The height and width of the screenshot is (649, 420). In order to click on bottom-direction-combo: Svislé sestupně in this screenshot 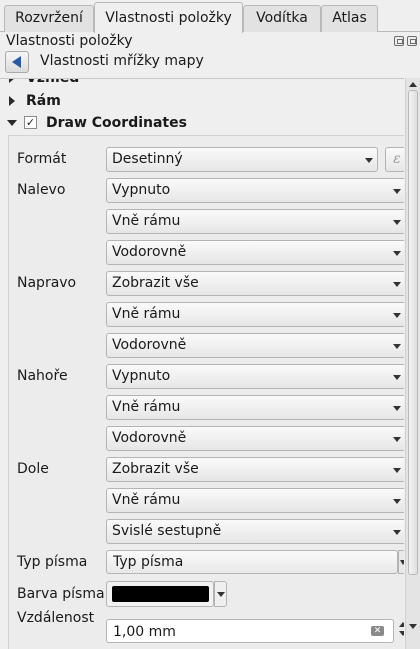, I will do `click(255, 531)`.